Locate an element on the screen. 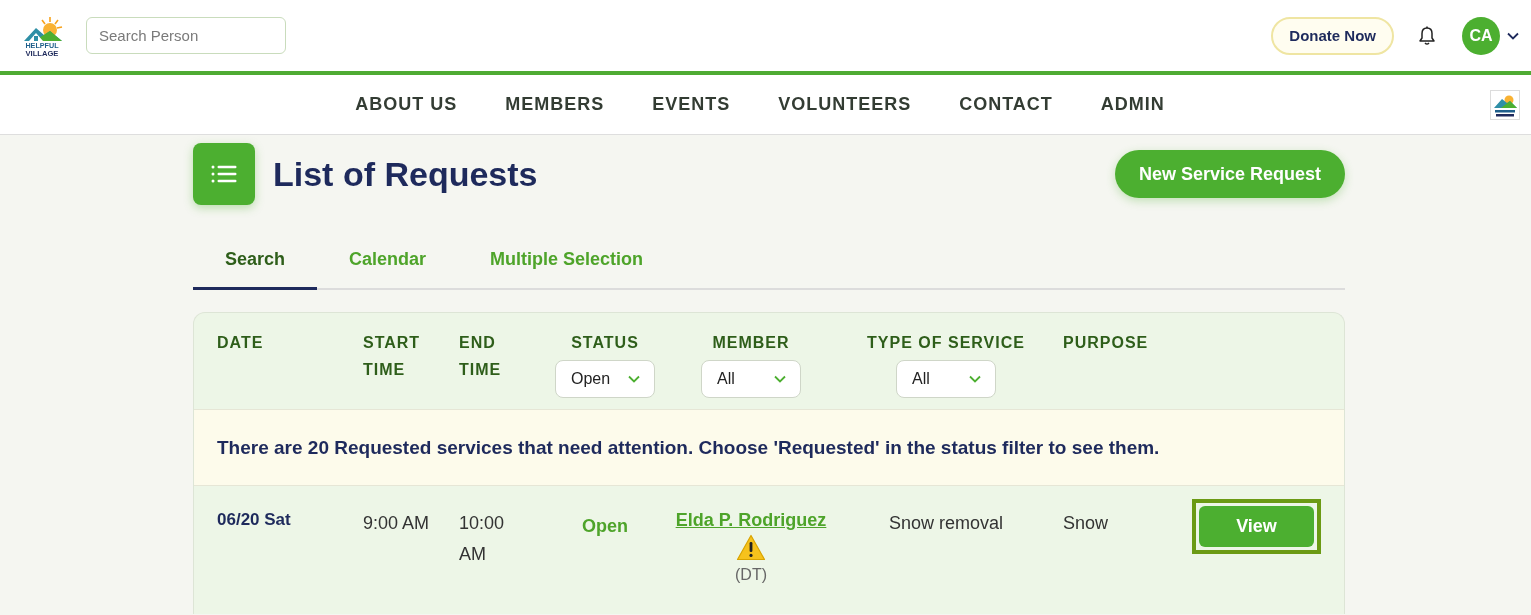 The height and width of the screenshot is (615, 1531). date-cell-text: 06/20 Sat is located at coordinates (254, 520).